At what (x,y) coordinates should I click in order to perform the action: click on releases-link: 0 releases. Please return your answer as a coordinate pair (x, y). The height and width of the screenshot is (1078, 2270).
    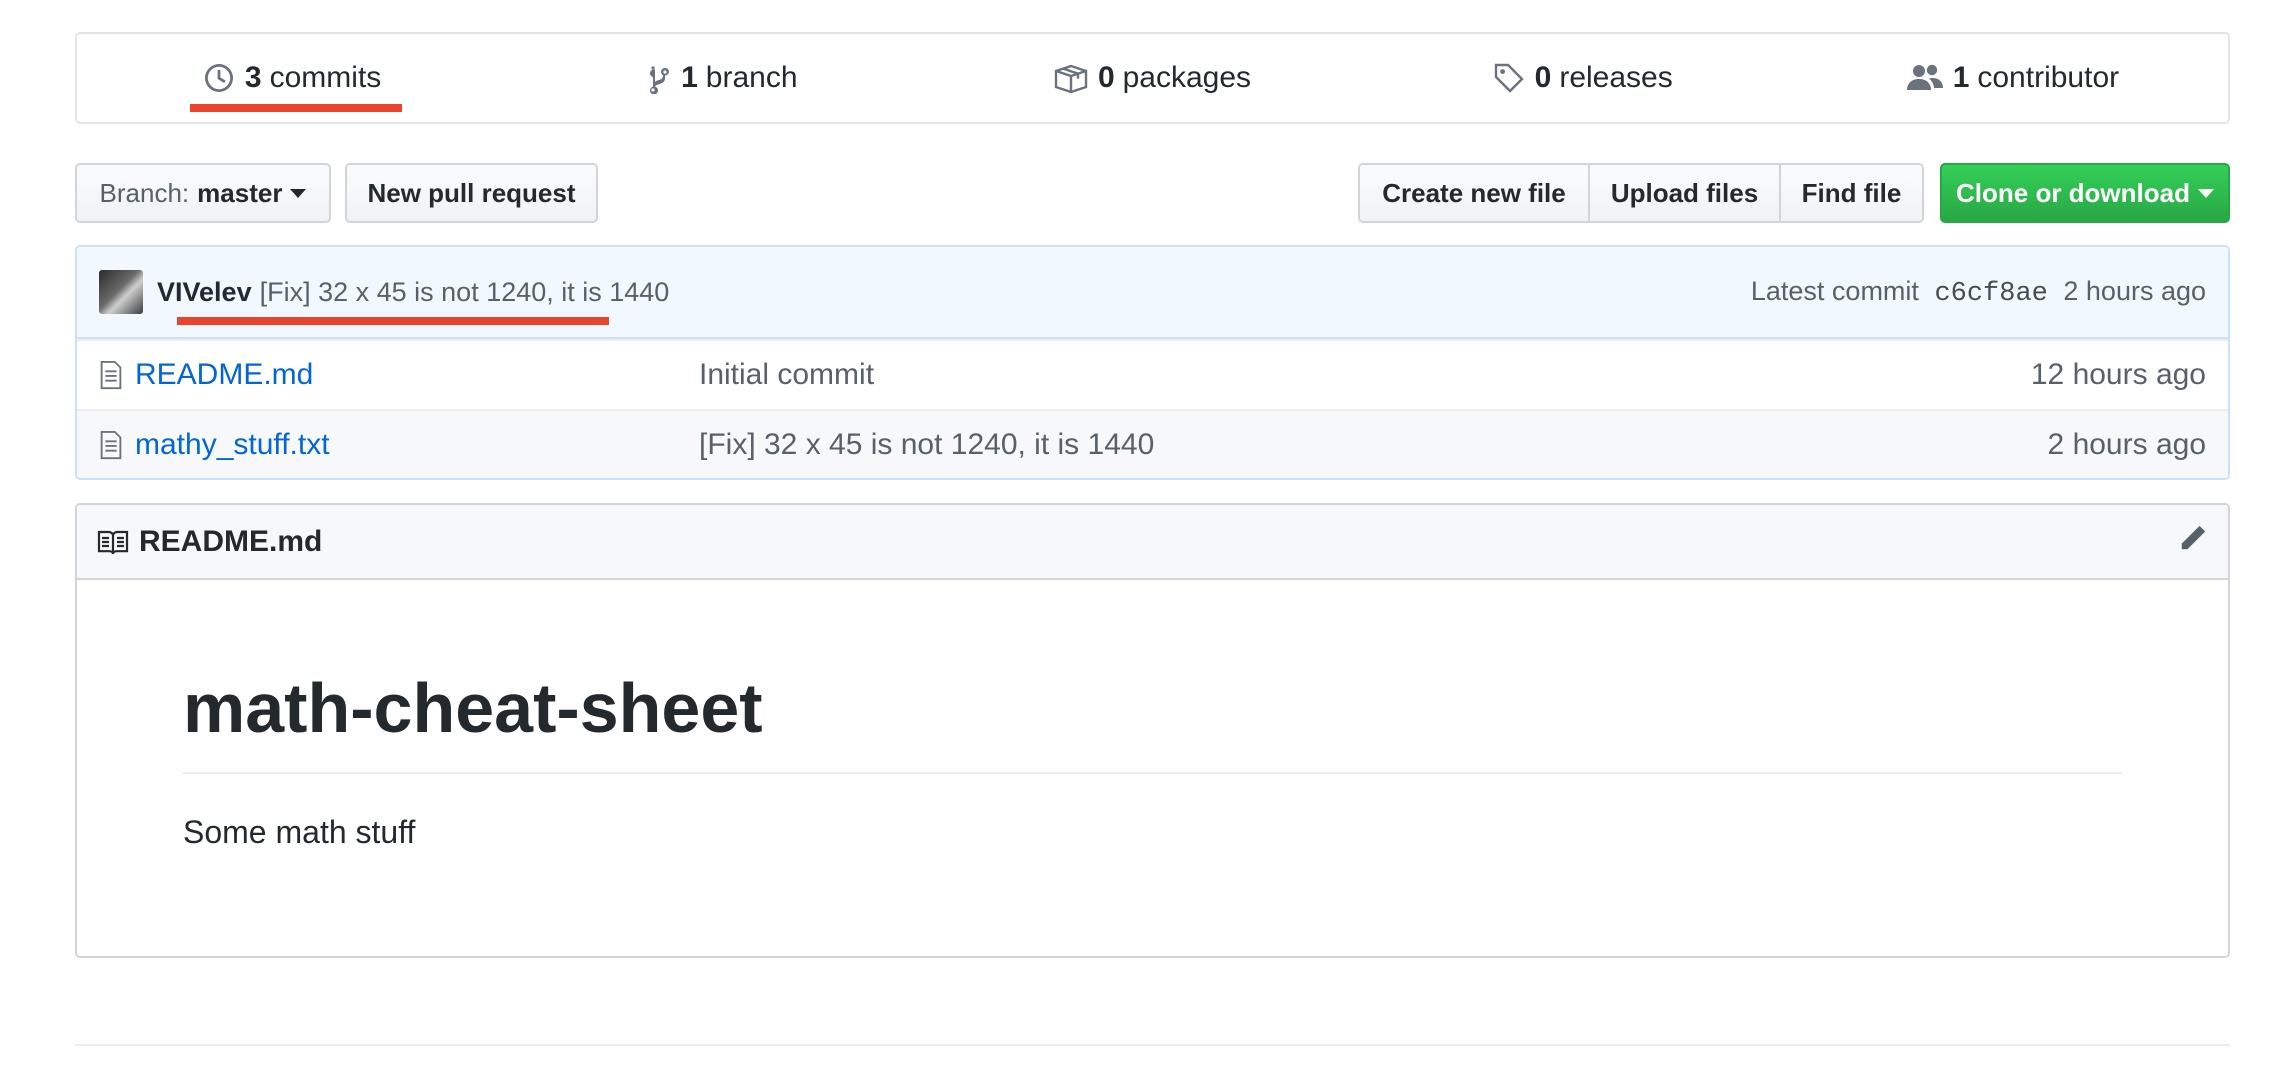
    Looking at the image, I should click on (1583, 78).